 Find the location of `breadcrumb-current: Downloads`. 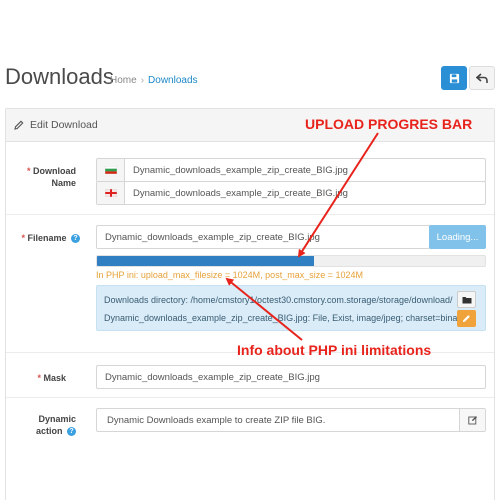

breadcrumb-current: Downloads is located at coordinates (172, 80).